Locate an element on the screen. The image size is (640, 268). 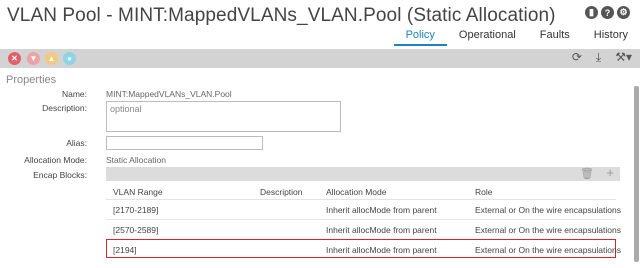
warning-fault-icon: ● is located at coordinates (69, 58).